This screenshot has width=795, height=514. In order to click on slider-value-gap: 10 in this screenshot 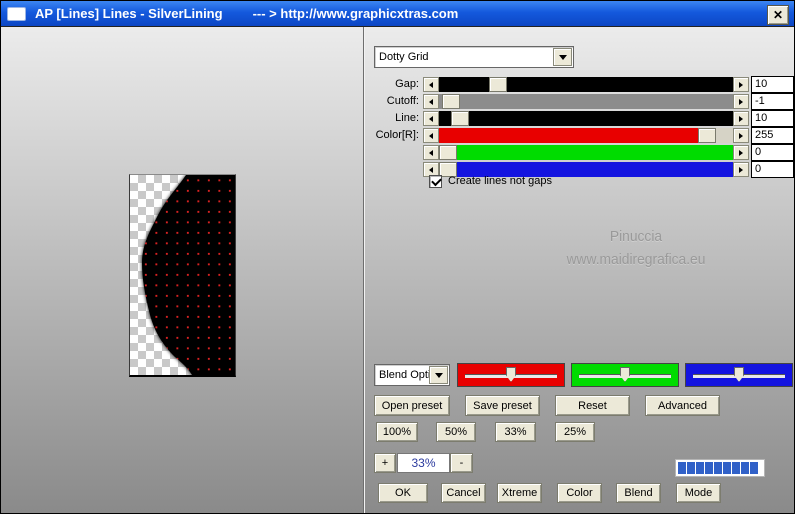, I will do `click(772, 84)`.